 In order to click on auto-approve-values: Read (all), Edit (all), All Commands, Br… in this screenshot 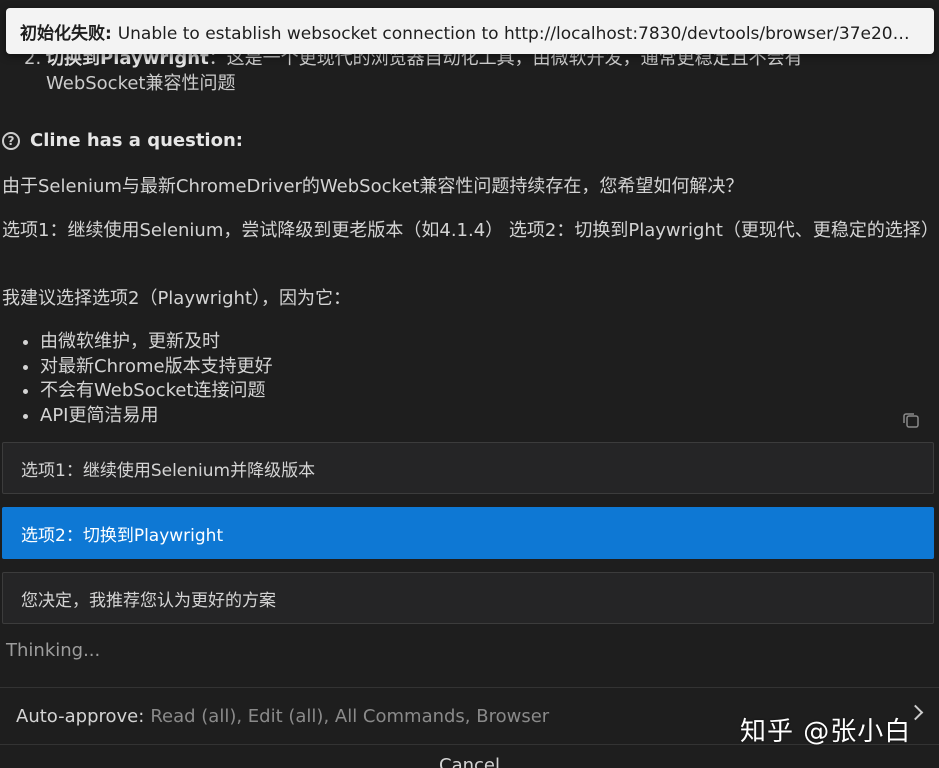, I will do `click(350, 716)`.